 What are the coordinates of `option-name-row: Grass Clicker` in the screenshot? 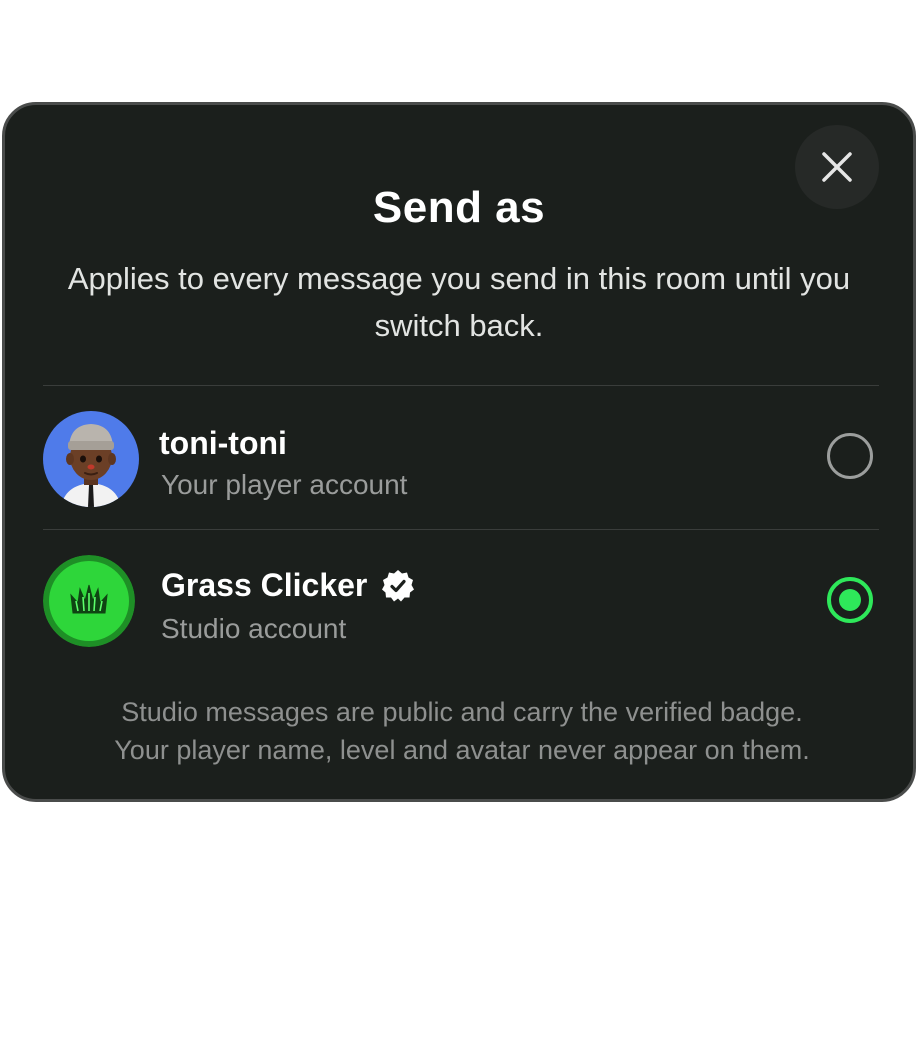 It's located at (288, 585).